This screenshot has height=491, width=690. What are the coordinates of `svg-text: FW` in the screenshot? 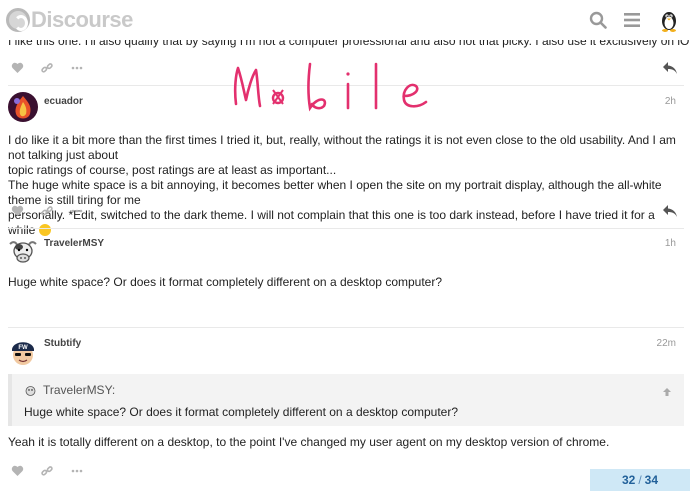 It's located at (23, 348).